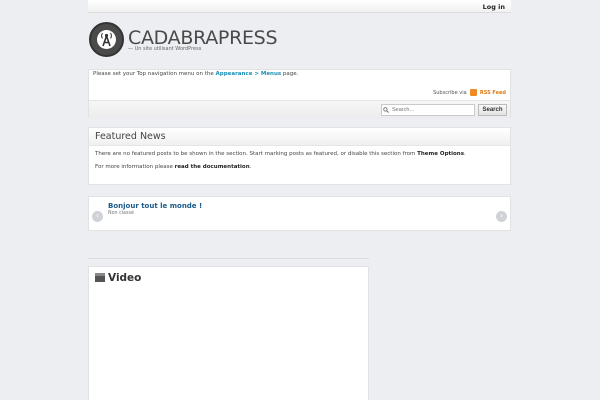 The height and width of the screenshot is (400, 600). What do you see at coordinates (299, 137) in the screenshot?
I see `featured-news-title: Featured News` at bounding box center [299, 137].